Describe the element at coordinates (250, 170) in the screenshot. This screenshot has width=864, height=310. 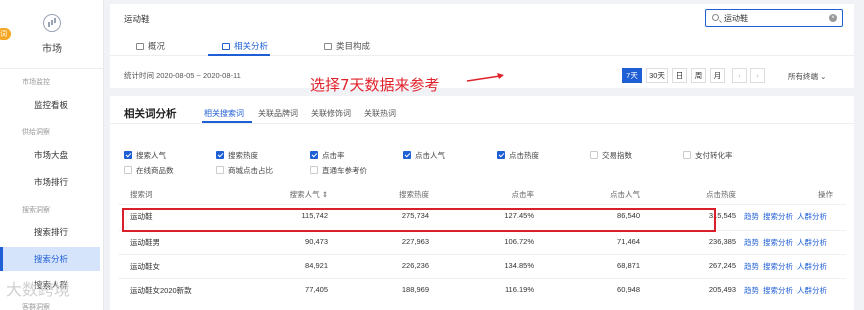
I see `checkbox-label: 商城点击占比` at that location.